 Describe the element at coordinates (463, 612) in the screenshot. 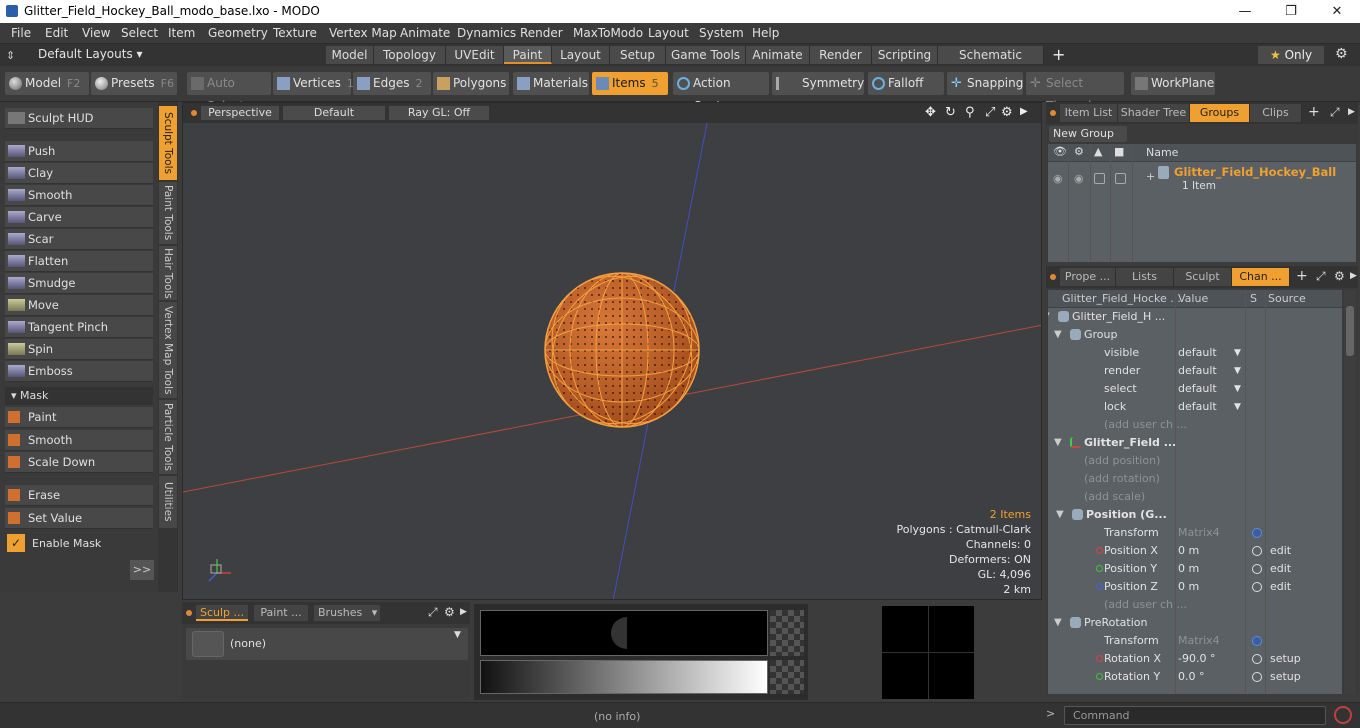

I see `panel-more-icon: ▶` at that location.